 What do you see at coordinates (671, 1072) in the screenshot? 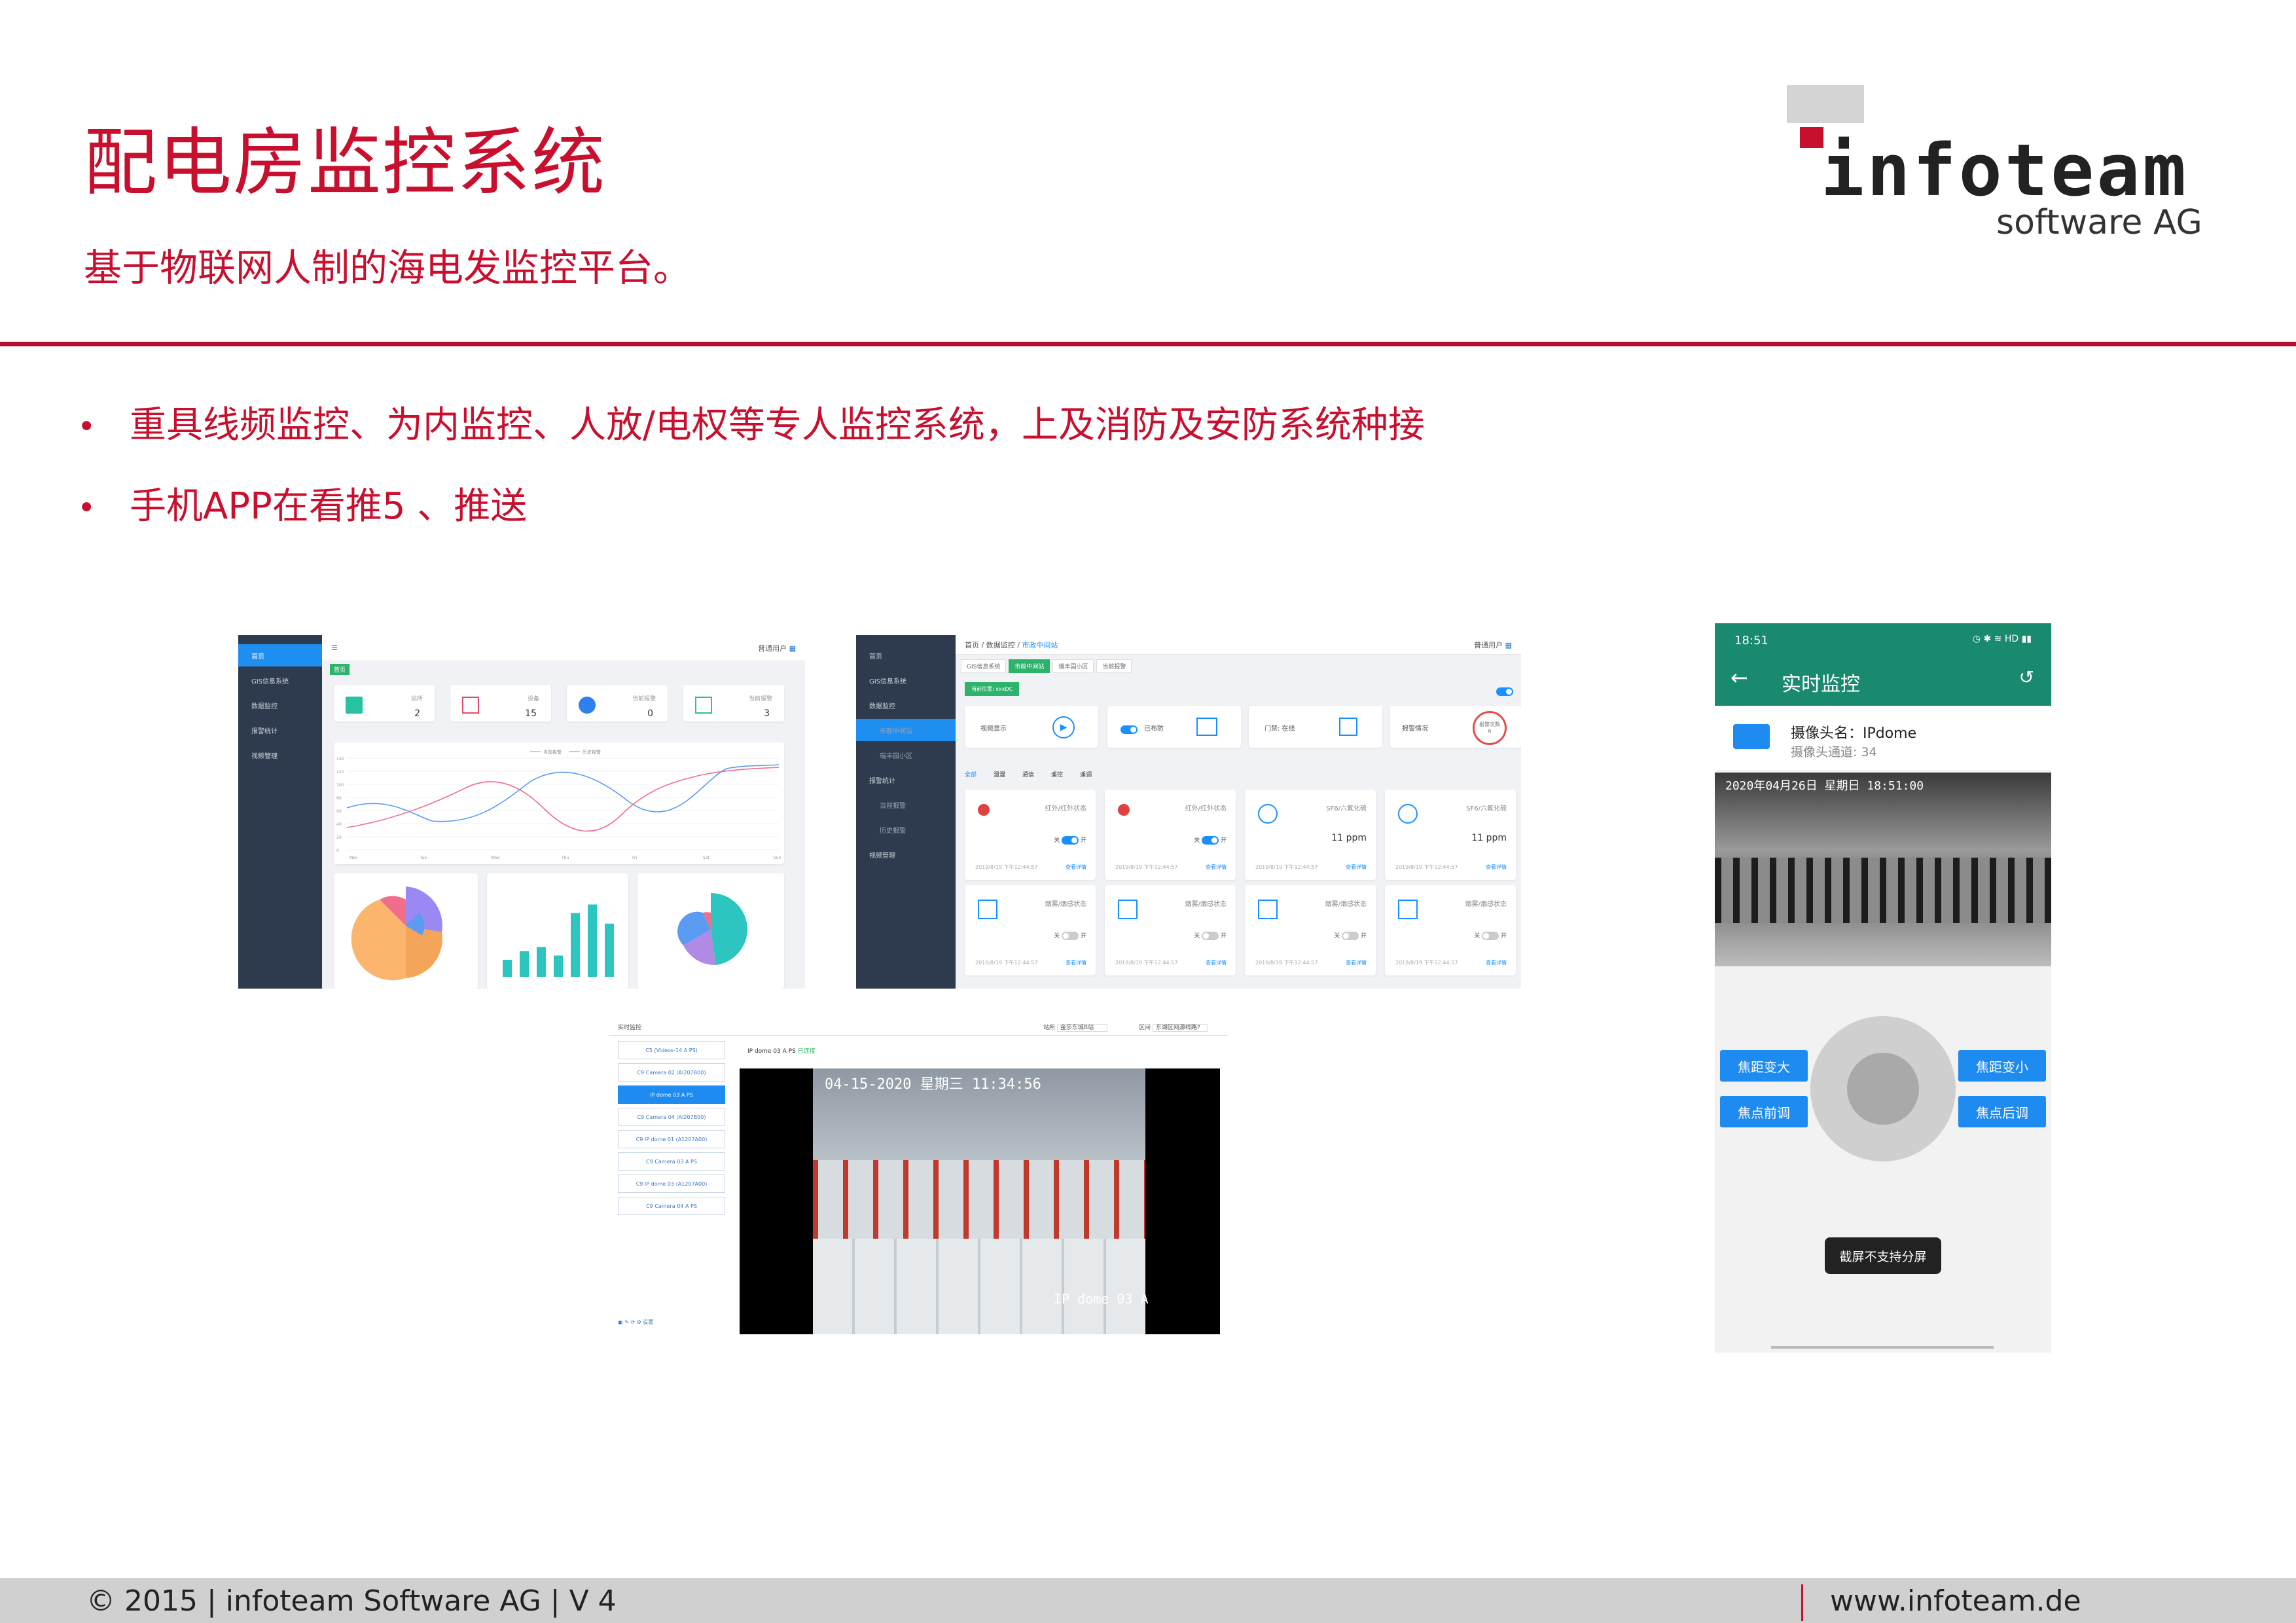
I see `camera-list-item: C9 Camera 02 (AI207B00)` at bounding box center [671, 1072].